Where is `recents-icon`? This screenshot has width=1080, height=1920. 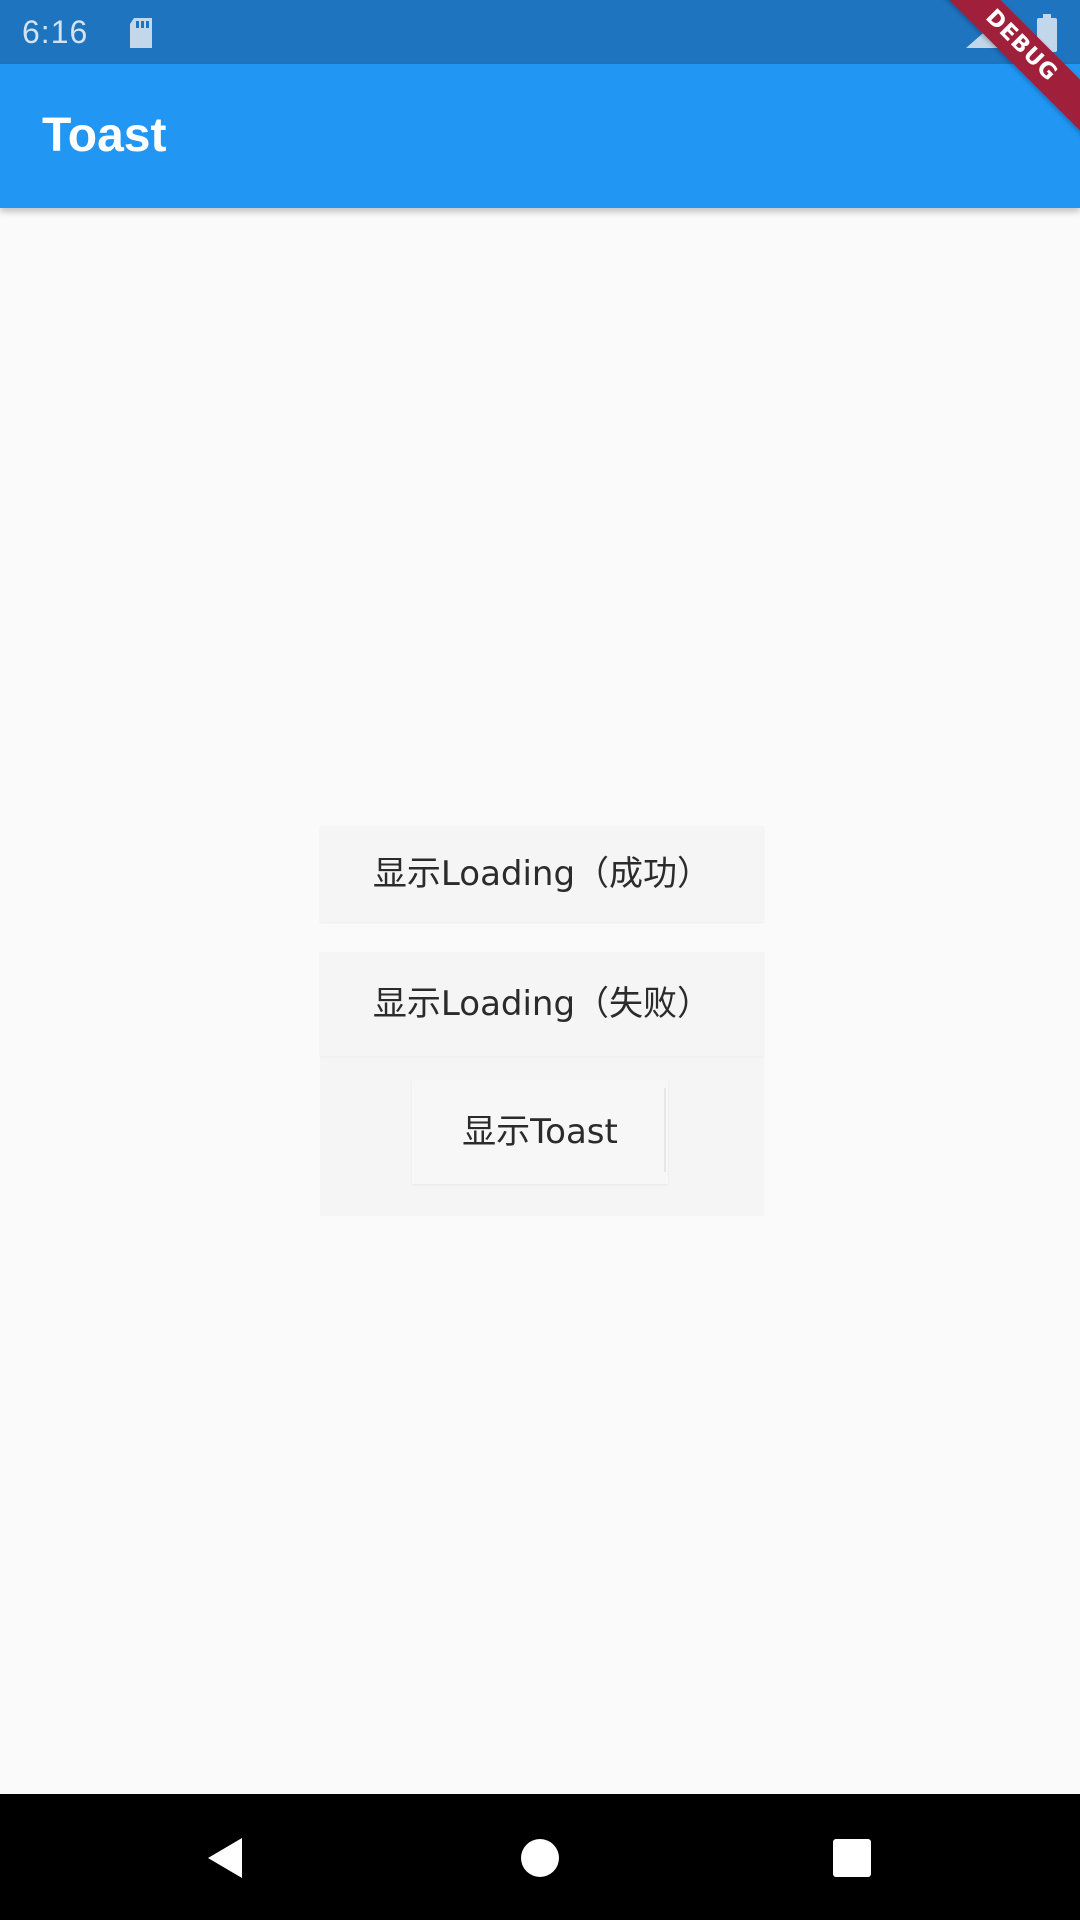
recents-icon is located at coordinates (852, 1858).